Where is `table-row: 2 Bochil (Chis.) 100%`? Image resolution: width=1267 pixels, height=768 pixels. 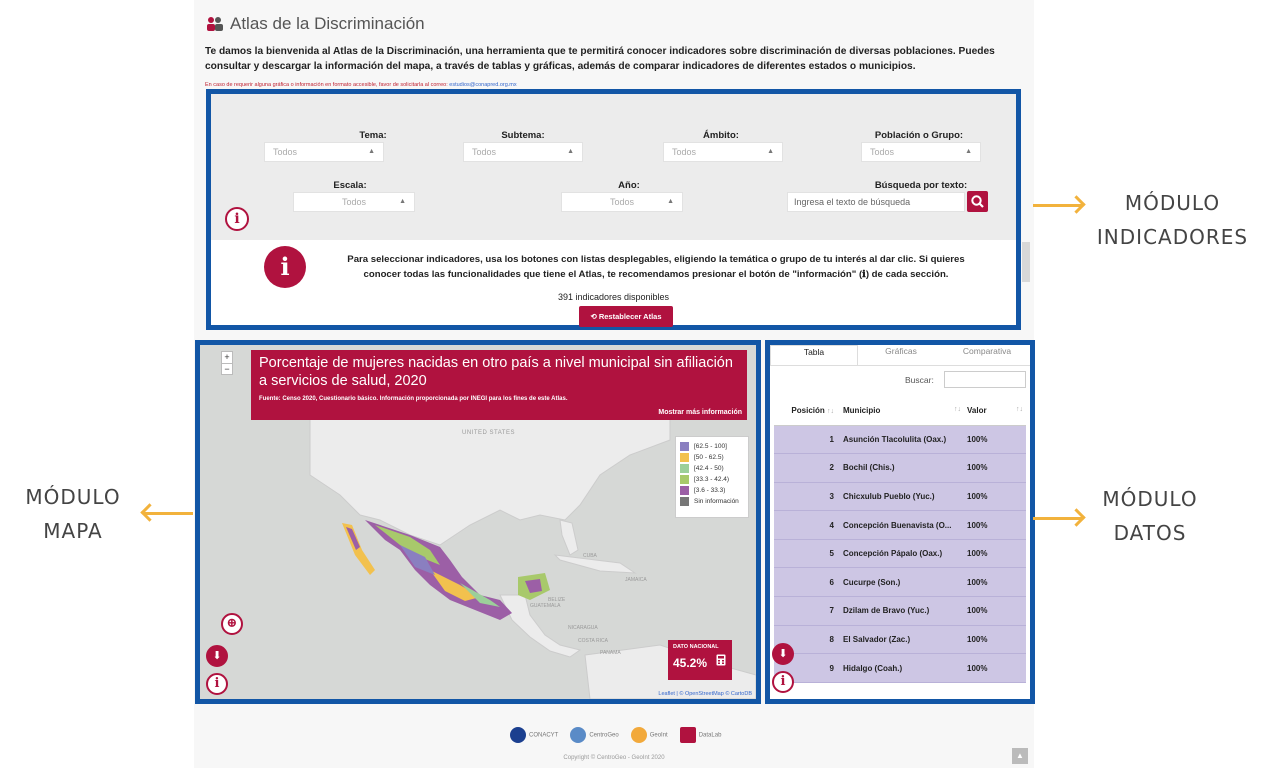 table-row: 2 Bochil (Chis.) 100% is located at coordinates (900, 468).